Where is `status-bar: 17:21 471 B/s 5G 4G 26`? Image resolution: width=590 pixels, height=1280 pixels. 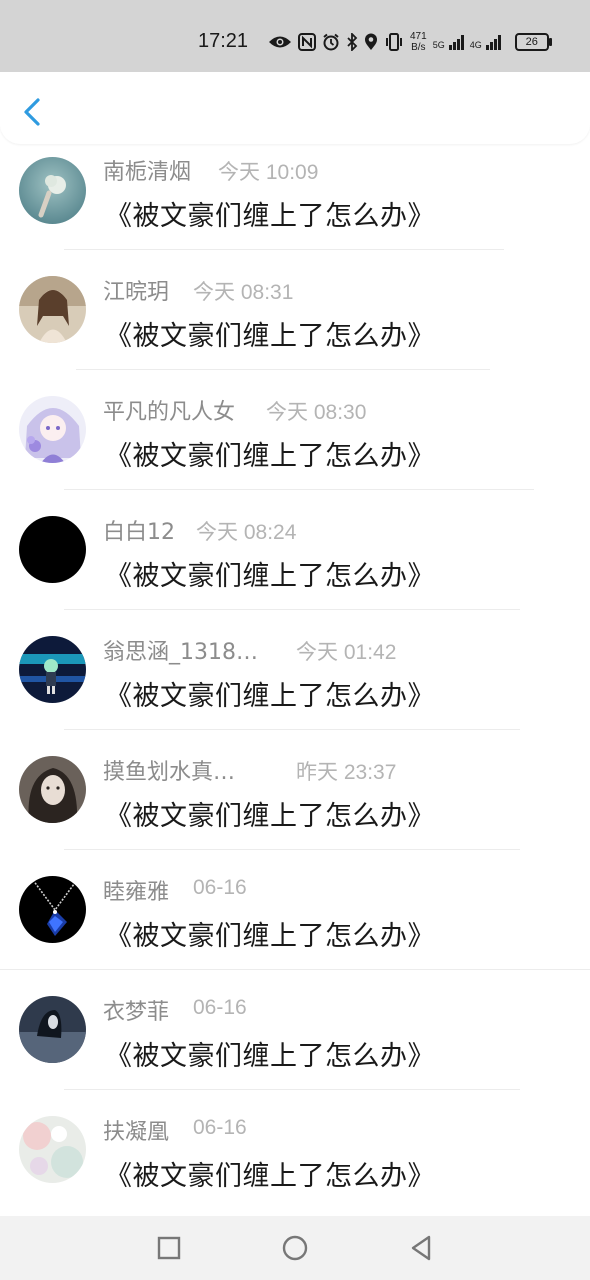 status-bar: 17:21 471 B/s 5G 4G 26 is located at coordinates (295, 36).